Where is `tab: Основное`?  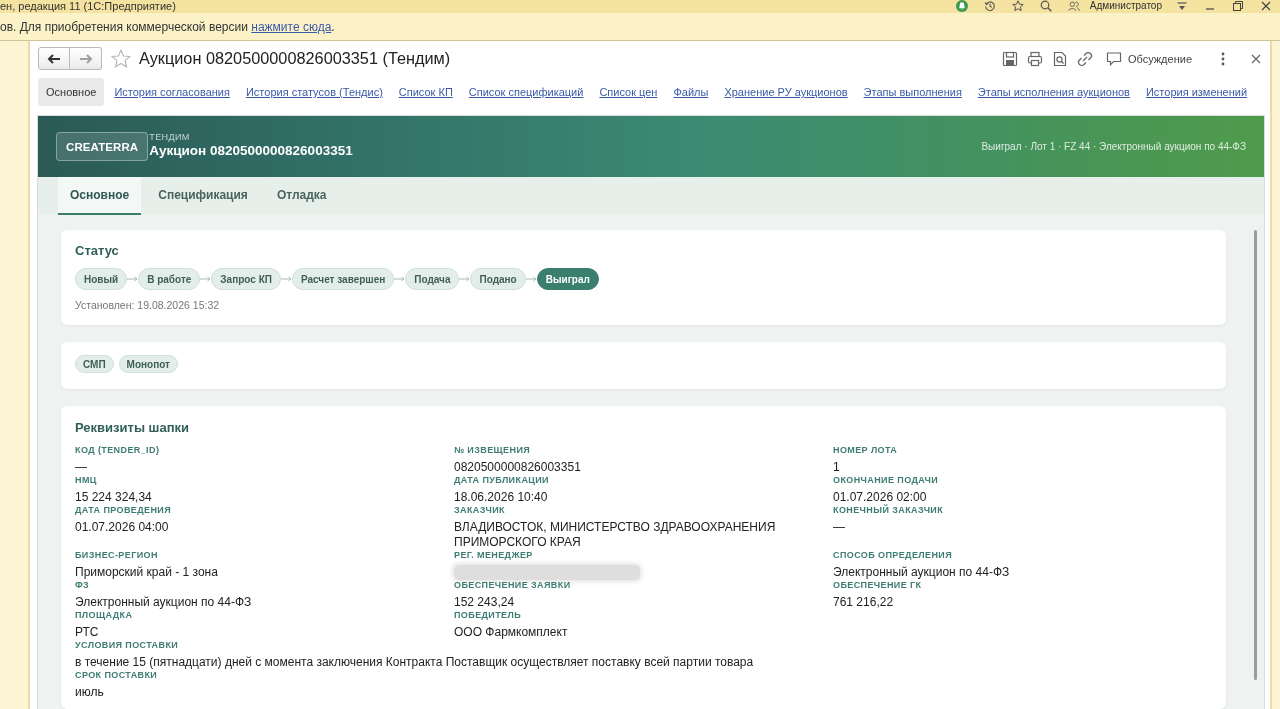
tab: Основное is located at coordinates (100, 196).